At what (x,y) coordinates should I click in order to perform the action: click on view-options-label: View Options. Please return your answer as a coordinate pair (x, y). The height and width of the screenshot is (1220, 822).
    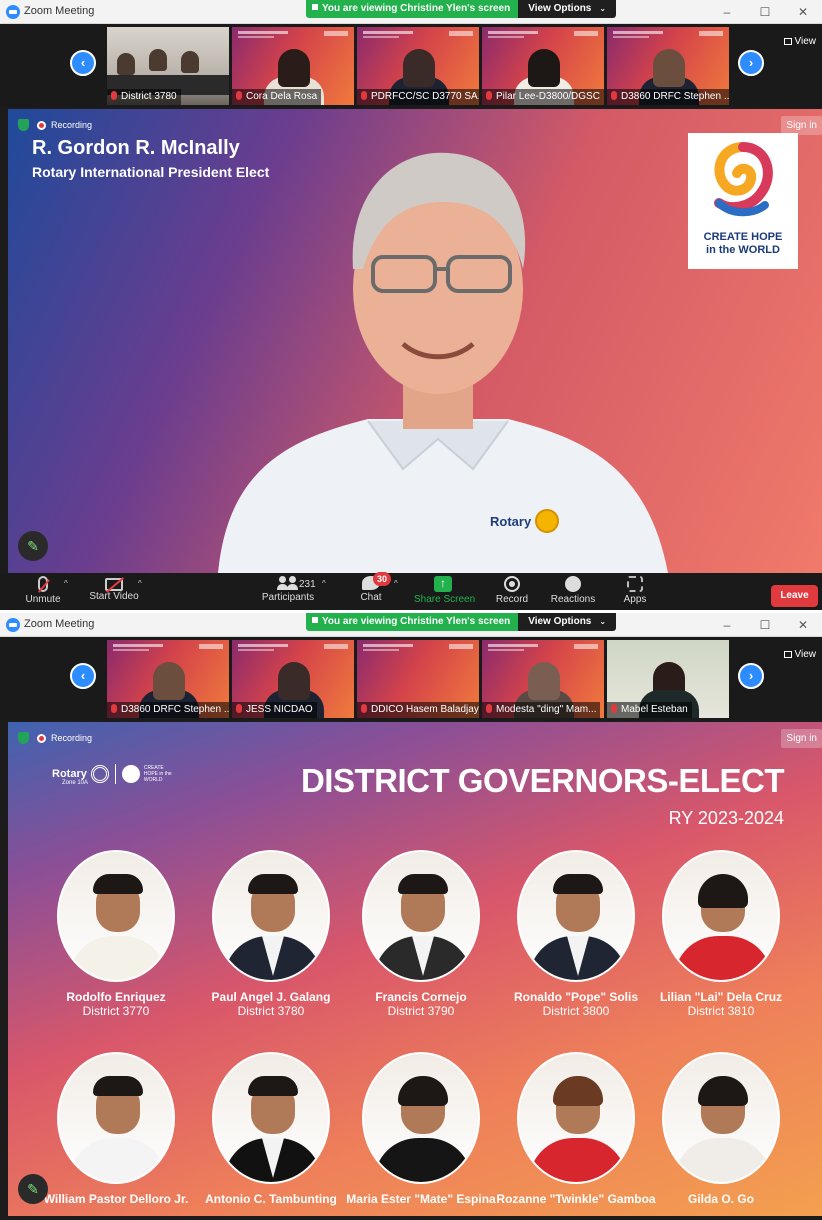
    Looking at the image, I should click on (560, 621).